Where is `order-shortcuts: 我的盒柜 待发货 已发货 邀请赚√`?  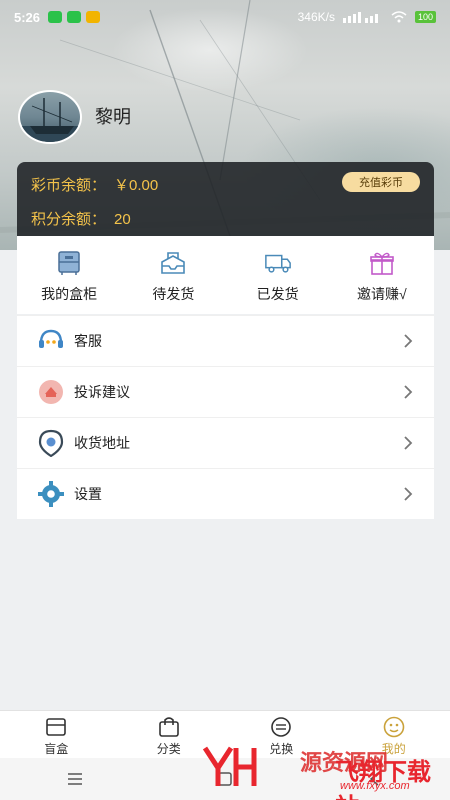 order-shortcuts: 我的盒柜 待发货 已发货 邀请赚√ is located at coordinates (225, 275).